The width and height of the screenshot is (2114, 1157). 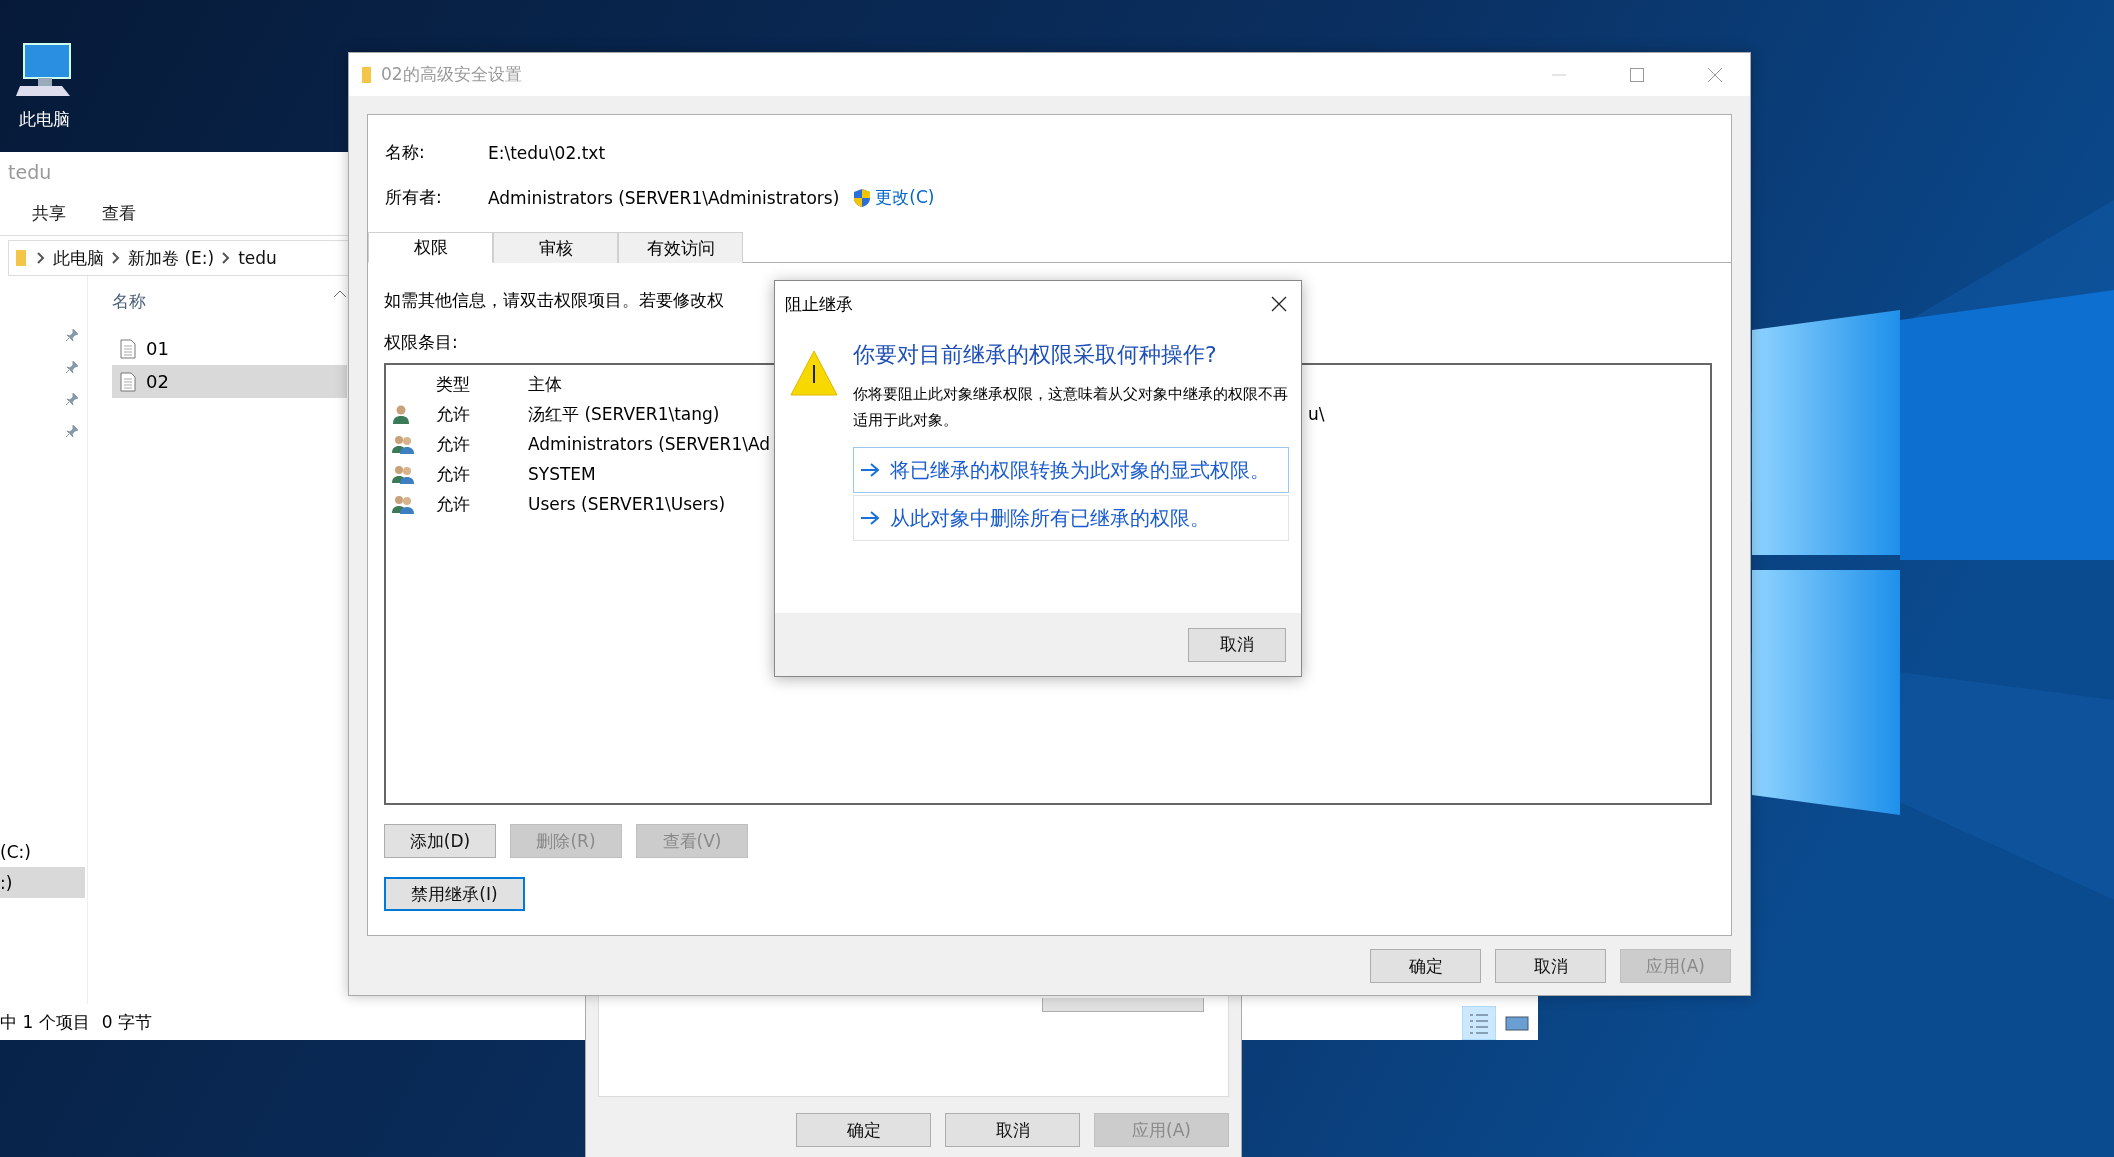 What do you see at coordinates (421, 342) in the screenshot?
I see `entries-label: 权限条目:` at bounding box center [421, 342].